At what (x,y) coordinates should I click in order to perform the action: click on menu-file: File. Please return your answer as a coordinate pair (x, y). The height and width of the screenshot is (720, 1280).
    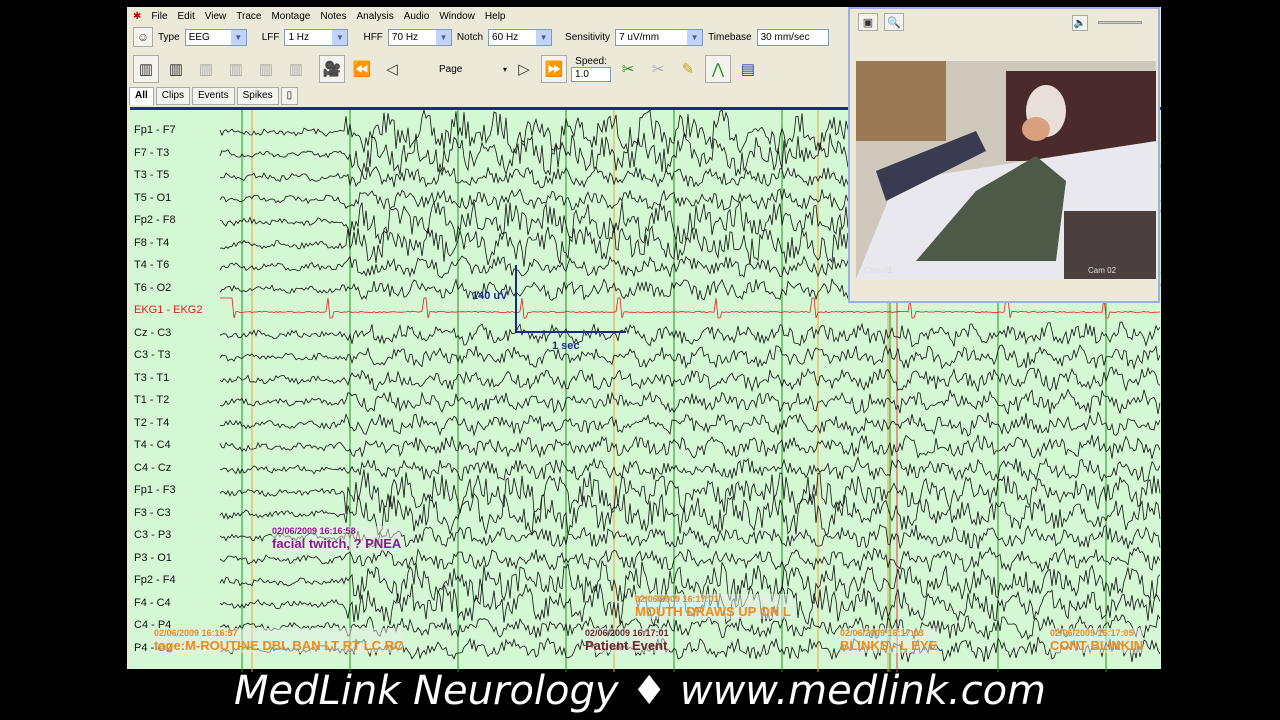
    Looking at the image, I should click on (159, 16).